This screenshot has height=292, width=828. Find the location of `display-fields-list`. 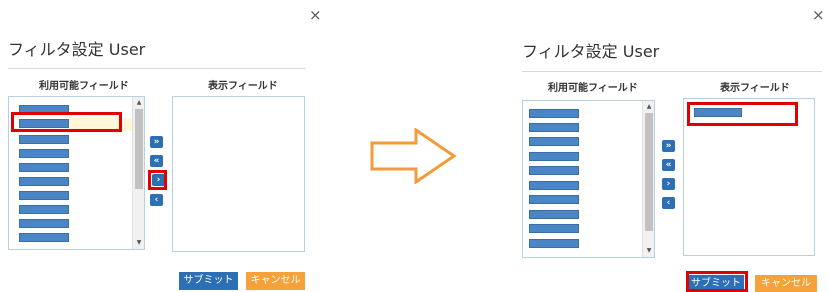

display-fields-list is located at coordinates (238, 174).